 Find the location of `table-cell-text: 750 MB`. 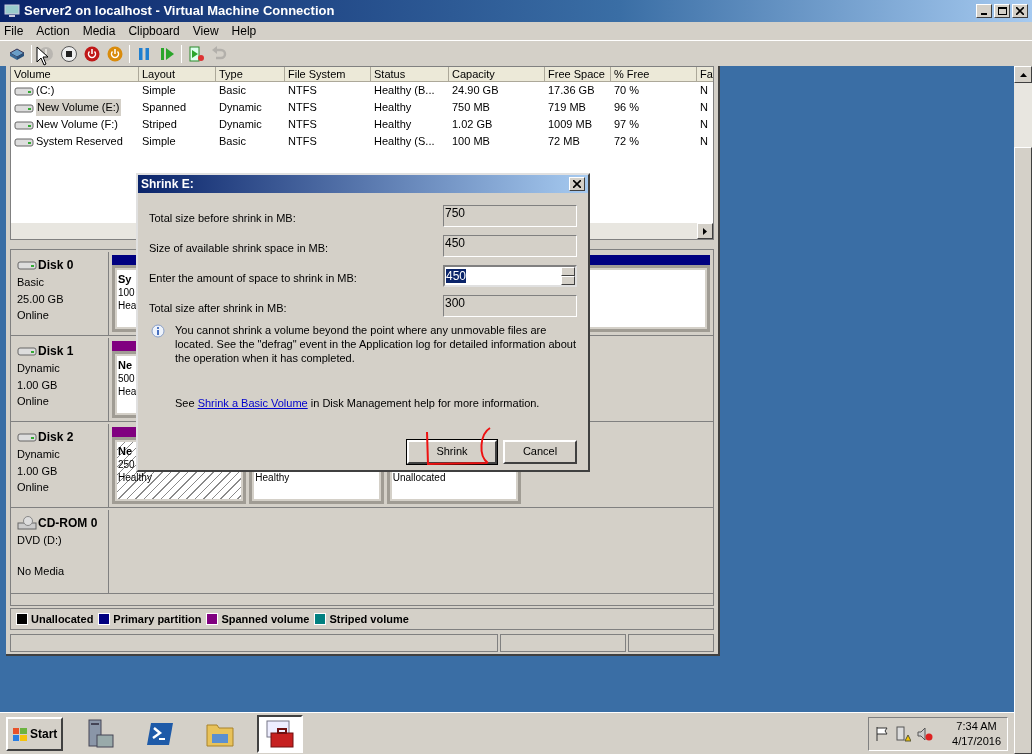

table-cell-text: 750 MB is located at coordinates (471, 108).